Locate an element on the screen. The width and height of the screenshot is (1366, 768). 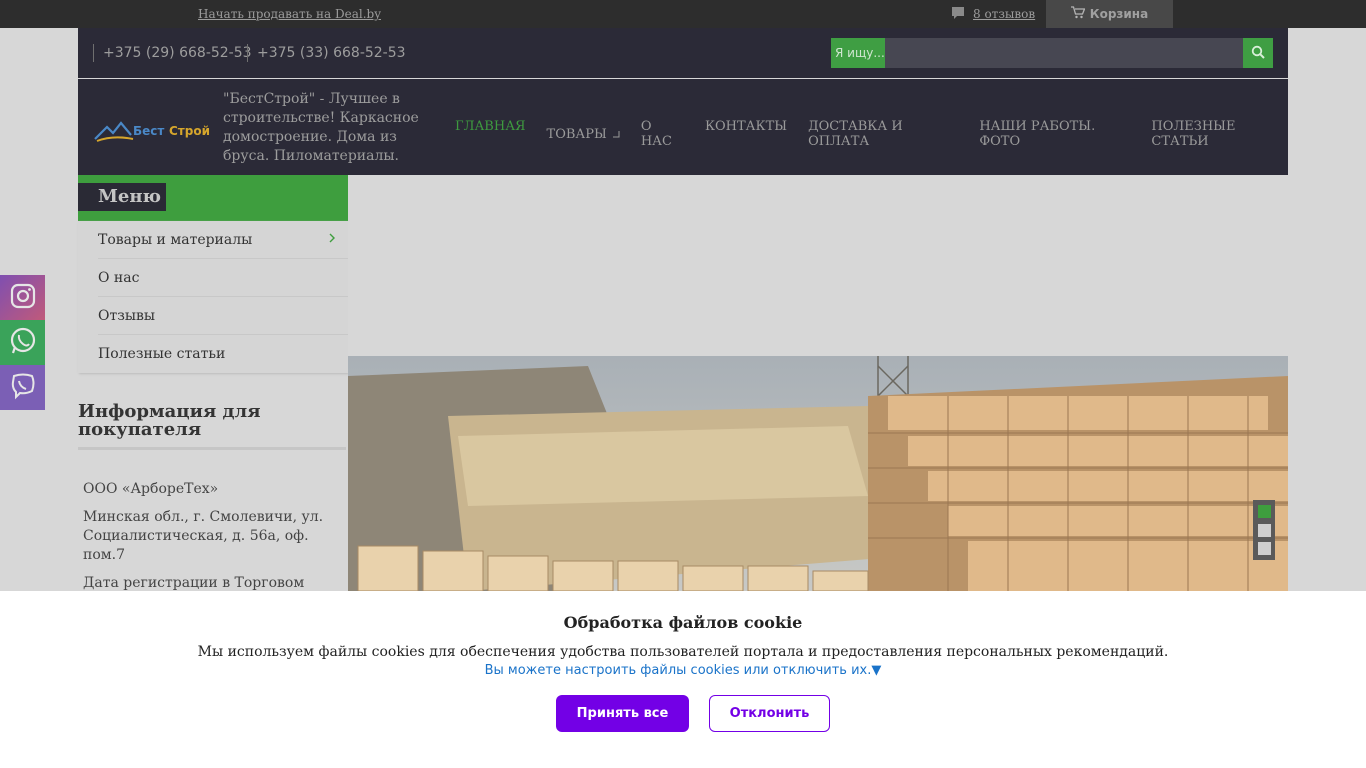
accept-all-button: Принять все is located at coordinates (622, 713).